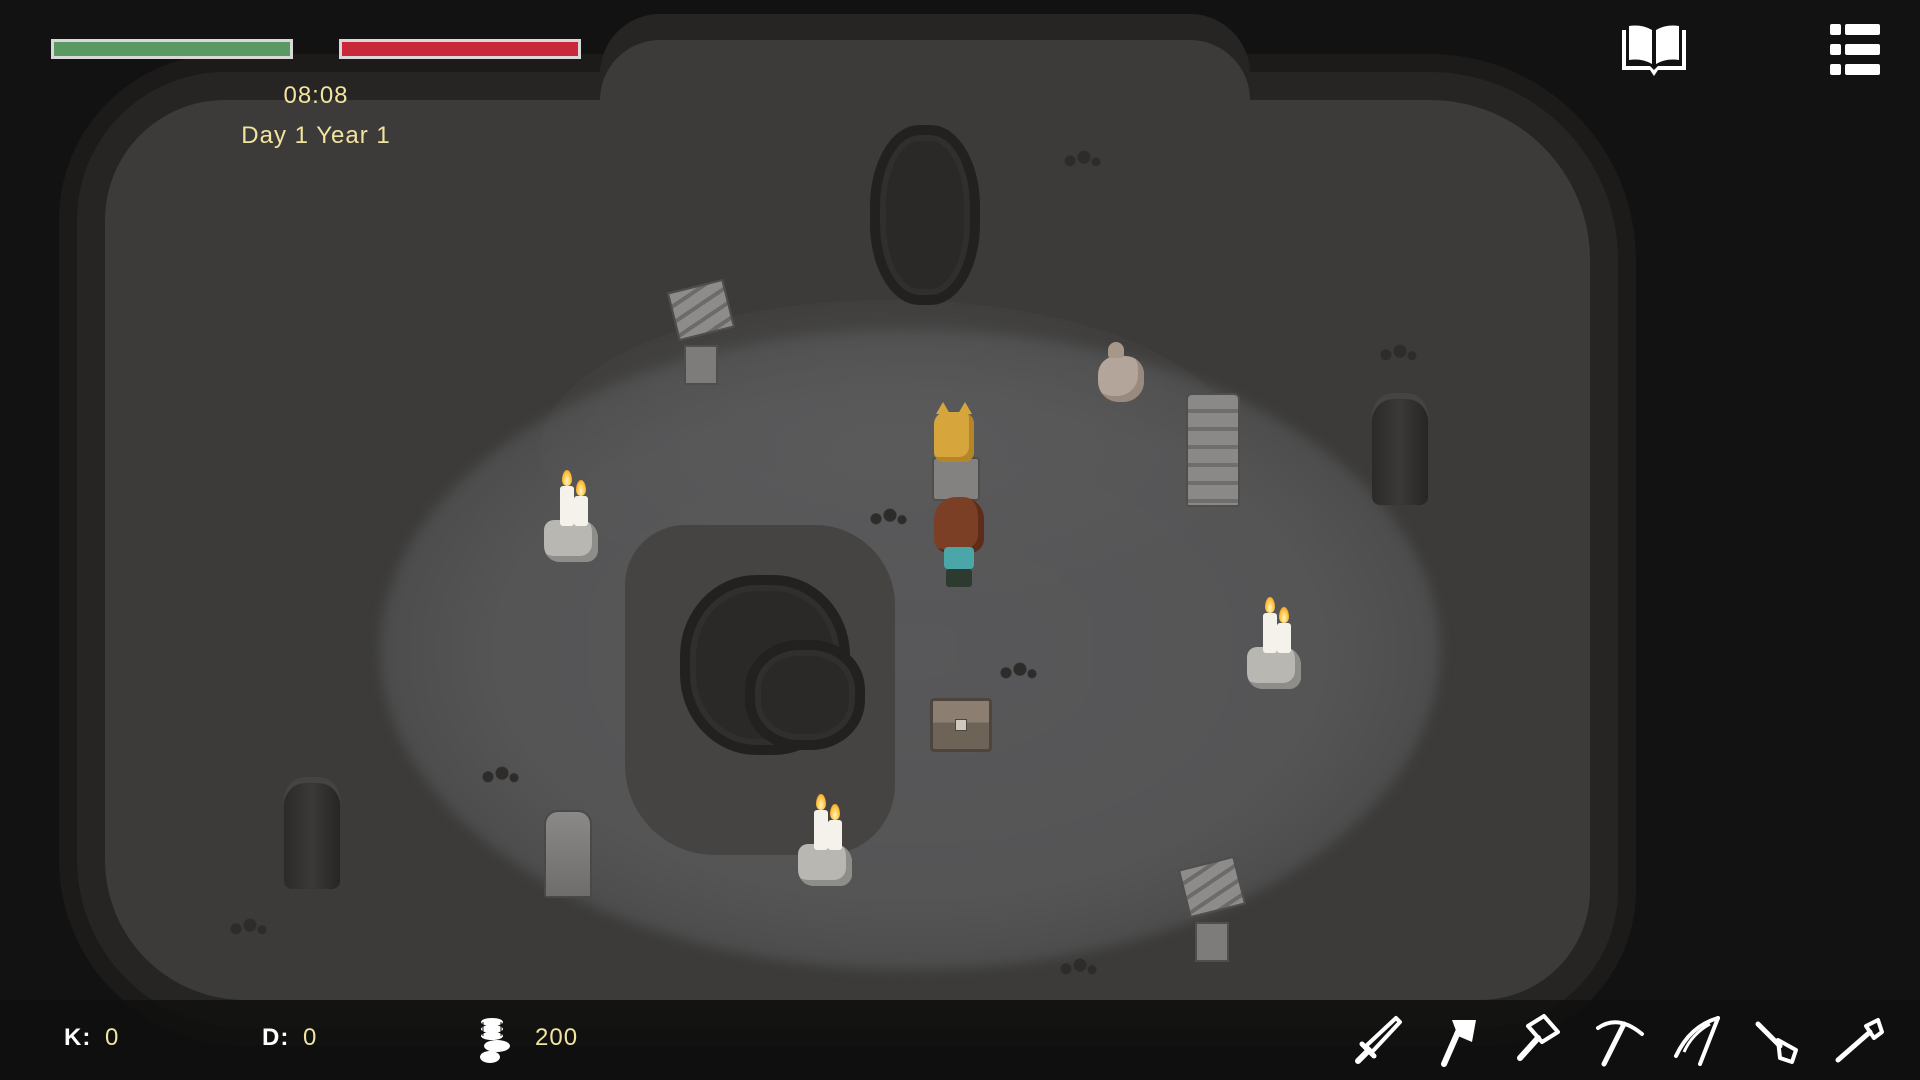 Image resolution: width=1920 pixels, height=1080 pixels. Describe the element at coordinates (316, 135) in the screenshot. I see `game-date: Day 1 Year 1` at that location.